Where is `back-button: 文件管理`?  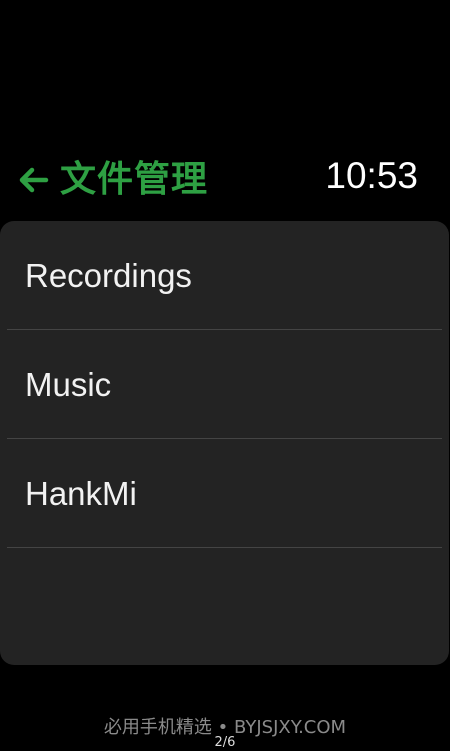
back-button: 文件管理 is located at coordinates (112, 180).